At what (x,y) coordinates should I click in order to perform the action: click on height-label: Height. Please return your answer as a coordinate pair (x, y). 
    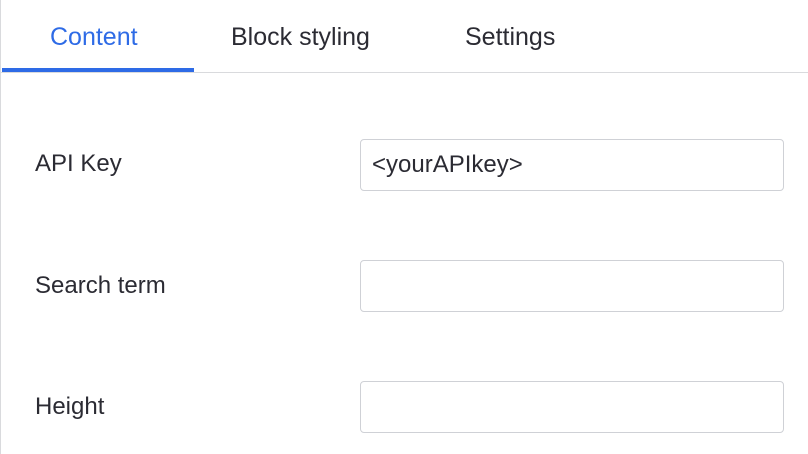
    Looking at the image, I should click on (70, 406).